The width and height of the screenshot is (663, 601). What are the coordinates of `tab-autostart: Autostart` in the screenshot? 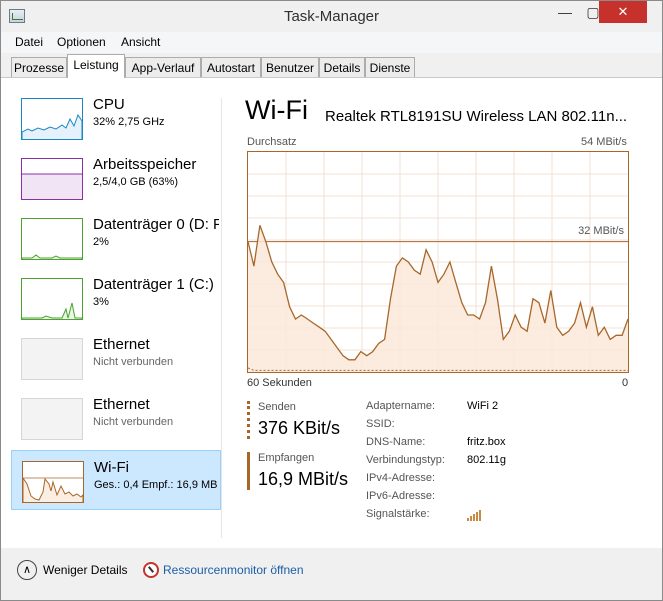 It's located at (231, 67).